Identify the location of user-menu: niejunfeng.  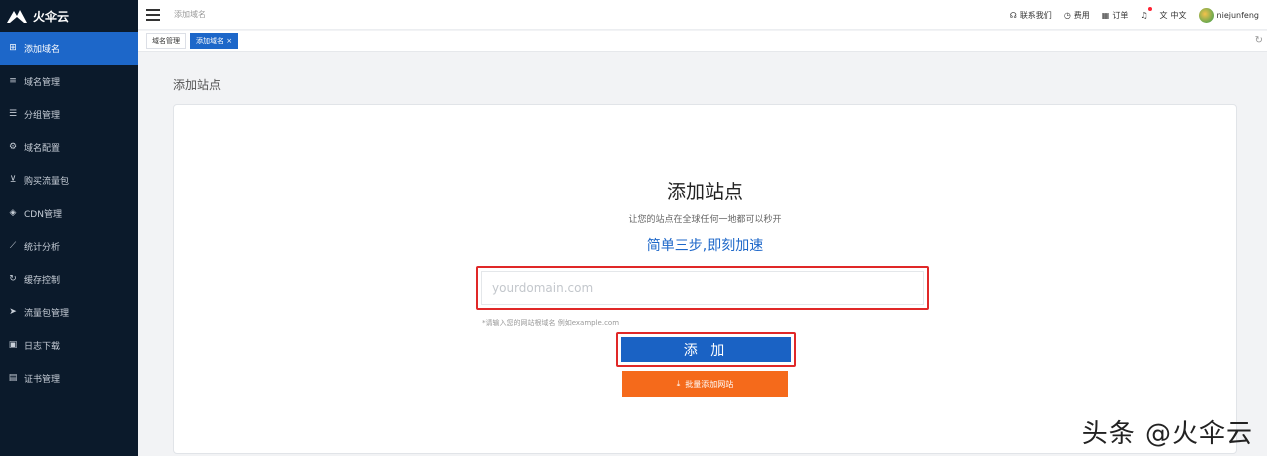
(1228, 15).